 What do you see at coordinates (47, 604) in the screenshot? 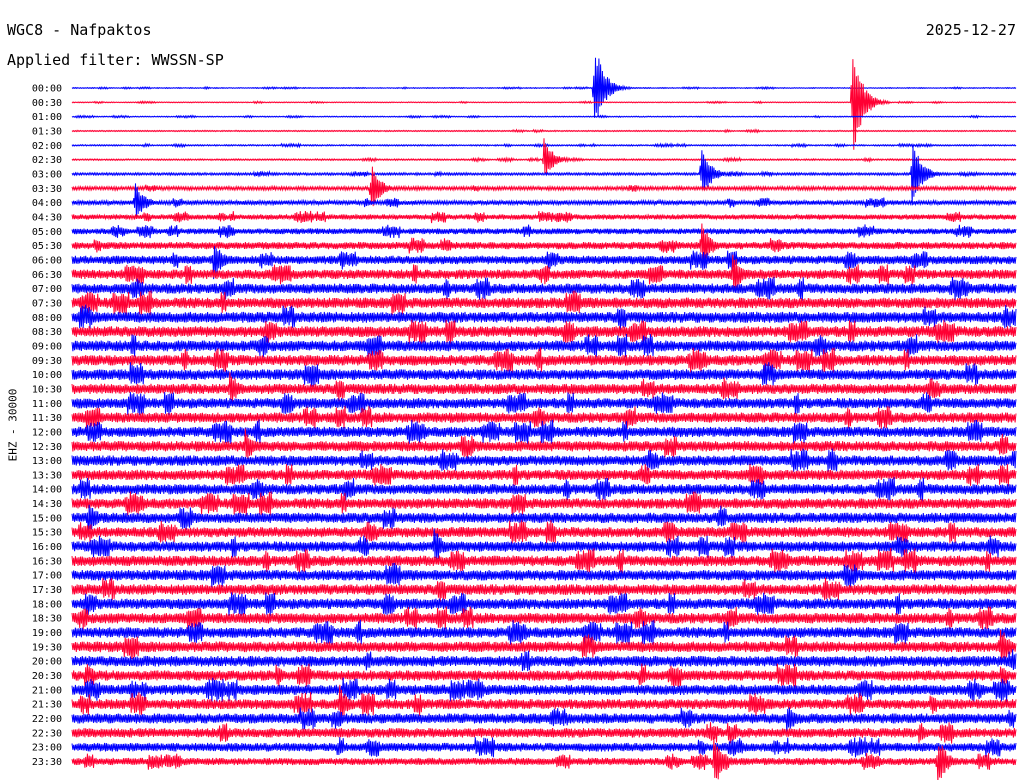
I see `time-tick-label: 18:00` at bounding box center [47, 604].